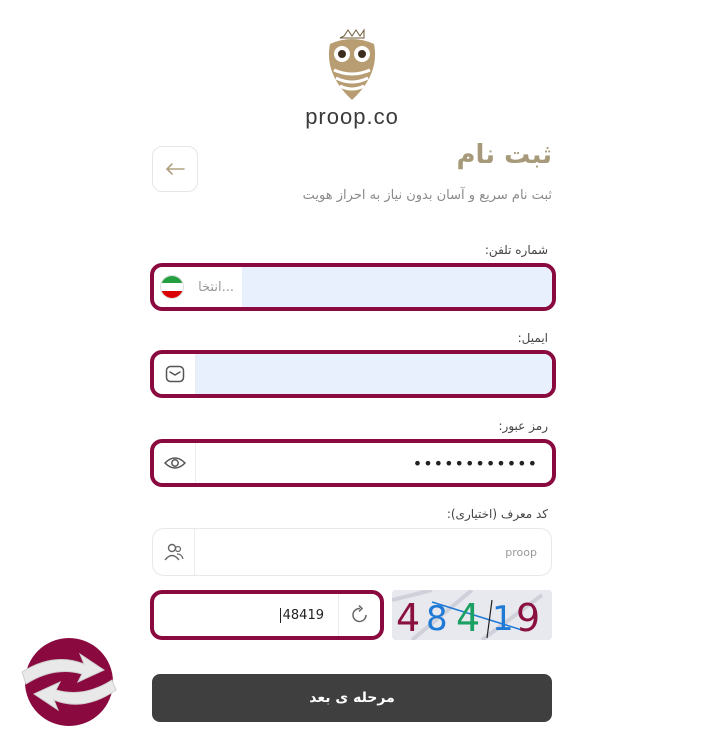 The image size is (702, 744). Describe the element at coordinates (374, 374) in the screenshot. I see `email-input` at that location.